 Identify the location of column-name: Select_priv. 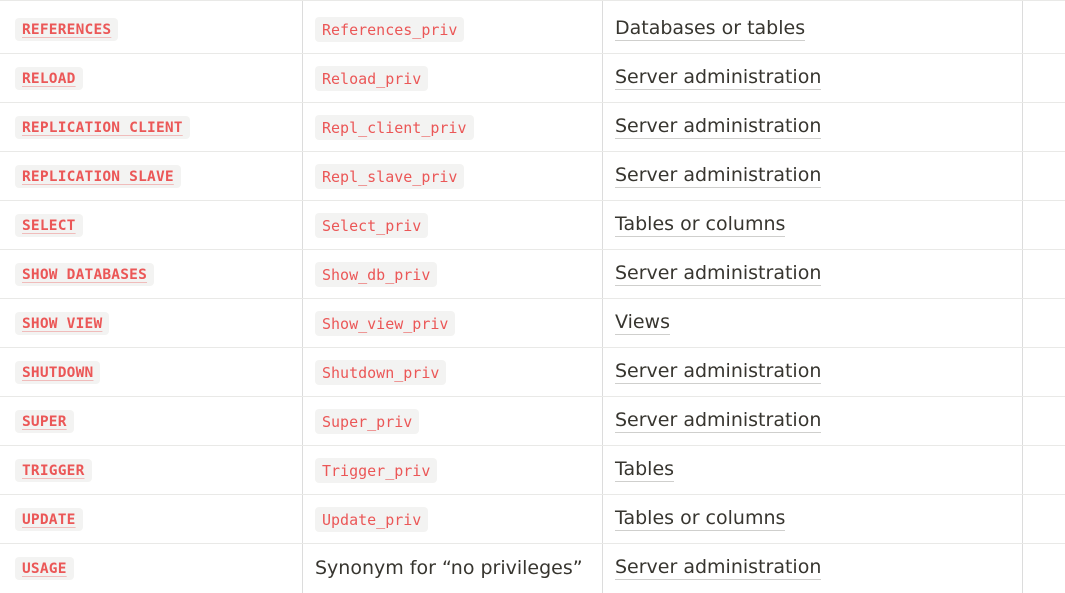
(372, 225).